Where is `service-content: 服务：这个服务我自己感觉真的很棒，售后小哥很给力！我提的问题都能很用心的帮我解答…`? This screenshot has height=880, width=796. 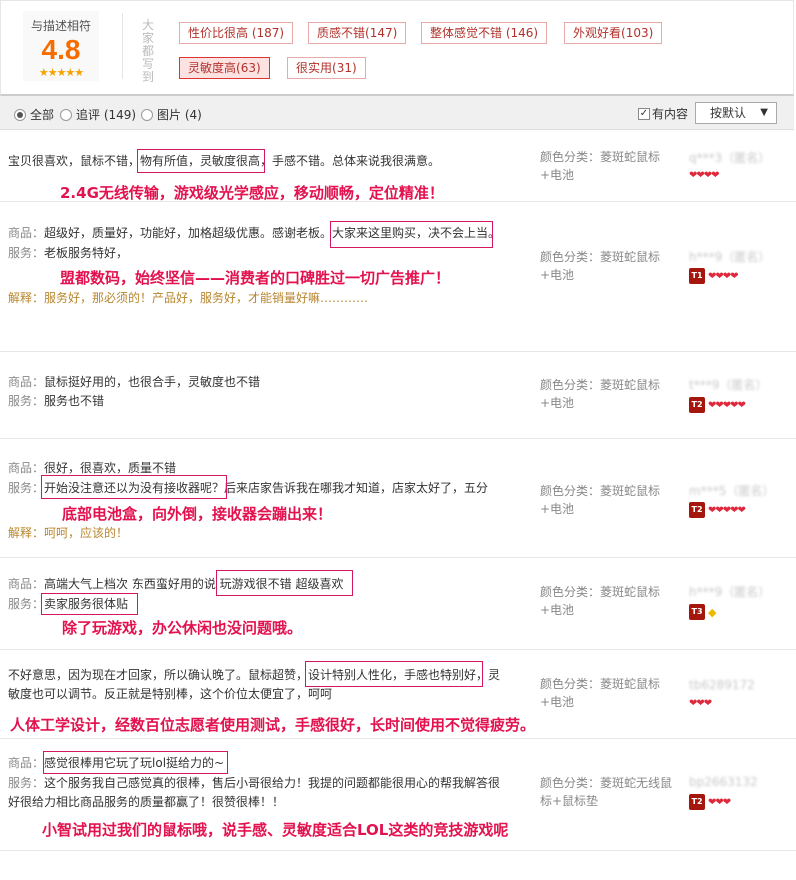 service-content: 服务：这个服务我自己感觉真的很棒，售后小哥很给力！我提的问题都能很用心的帮我解答… is located at coordinates (254, 783).